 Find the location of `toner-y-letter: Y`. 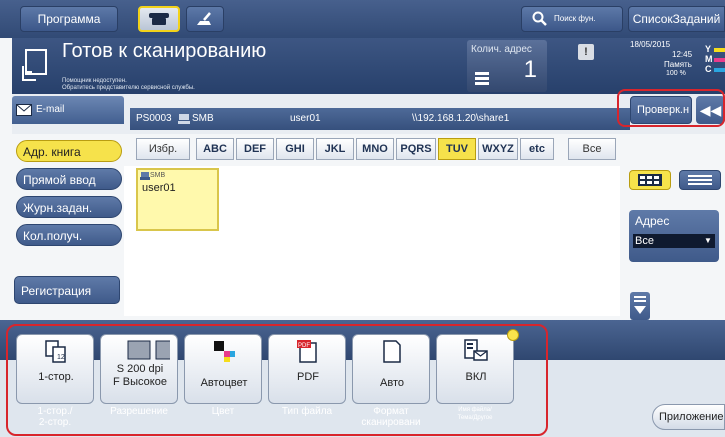

toner-y-letter: Y is located at coordinates (708, 49).